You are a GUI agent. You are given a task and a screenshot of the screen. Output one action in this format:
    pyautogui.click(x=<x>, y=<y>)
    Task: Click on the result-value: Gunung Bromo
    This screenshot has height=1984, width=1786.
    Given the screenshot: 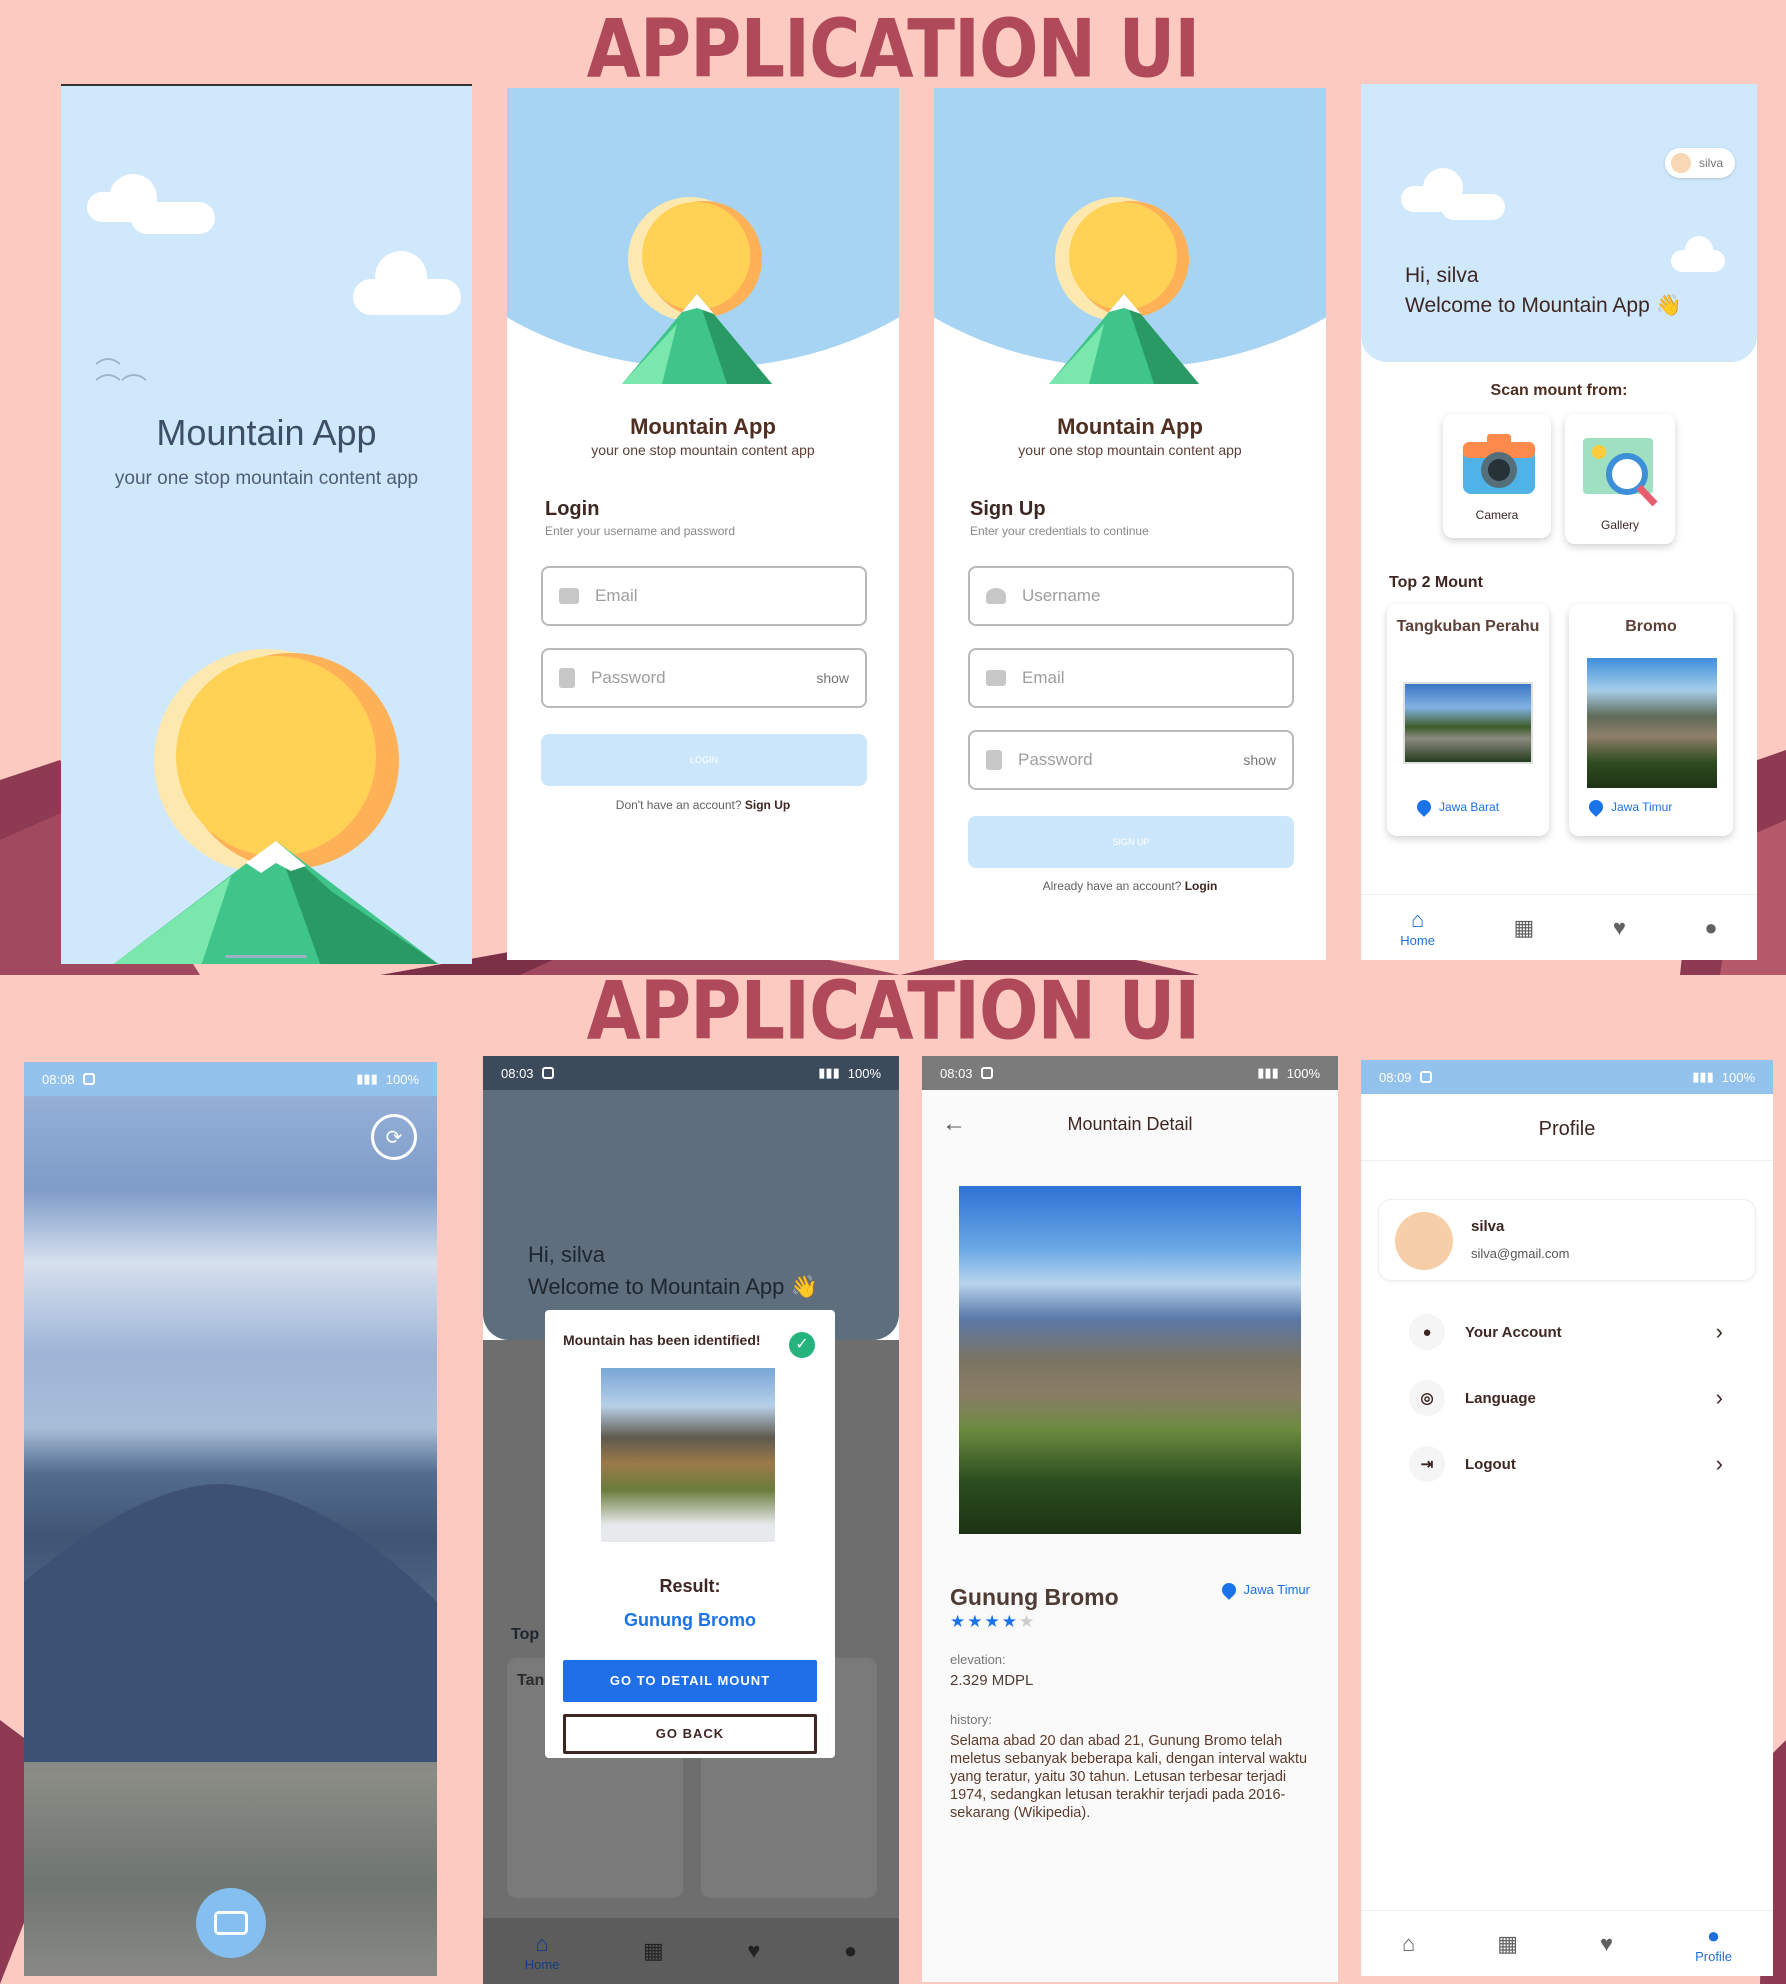 What is the action you would take?
    pyautogui.click(x=690, y=1620)
    